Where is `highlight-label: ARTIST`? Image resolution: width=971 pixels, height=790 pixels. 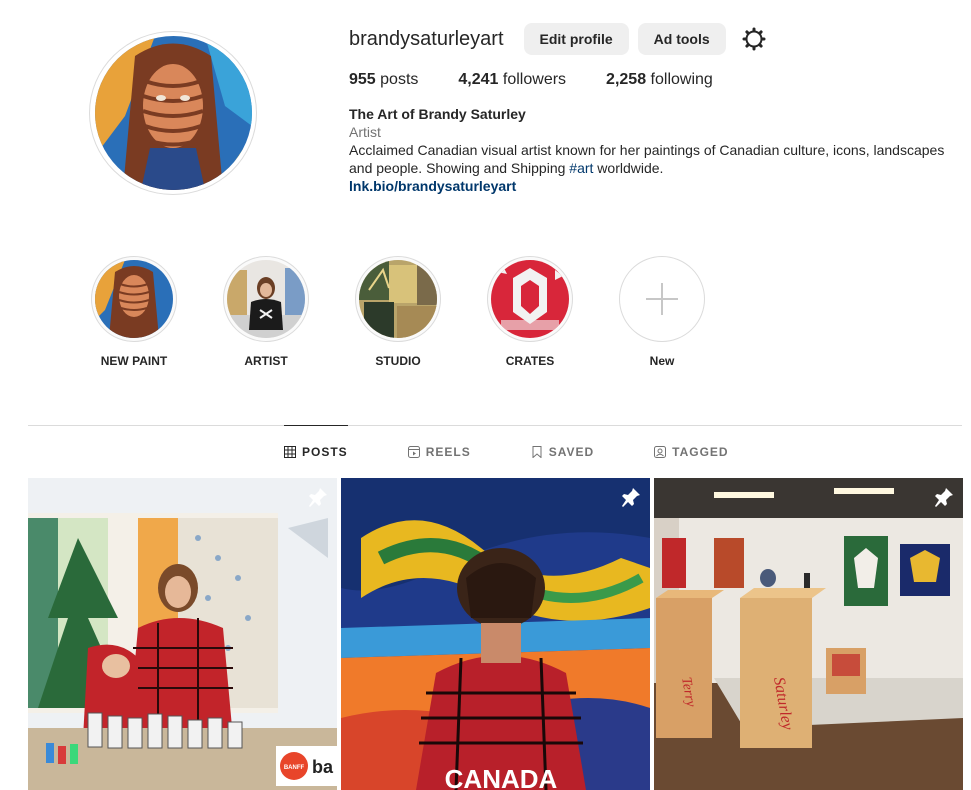 highlight-label: ARTIST is located at coordinates (266, 361).